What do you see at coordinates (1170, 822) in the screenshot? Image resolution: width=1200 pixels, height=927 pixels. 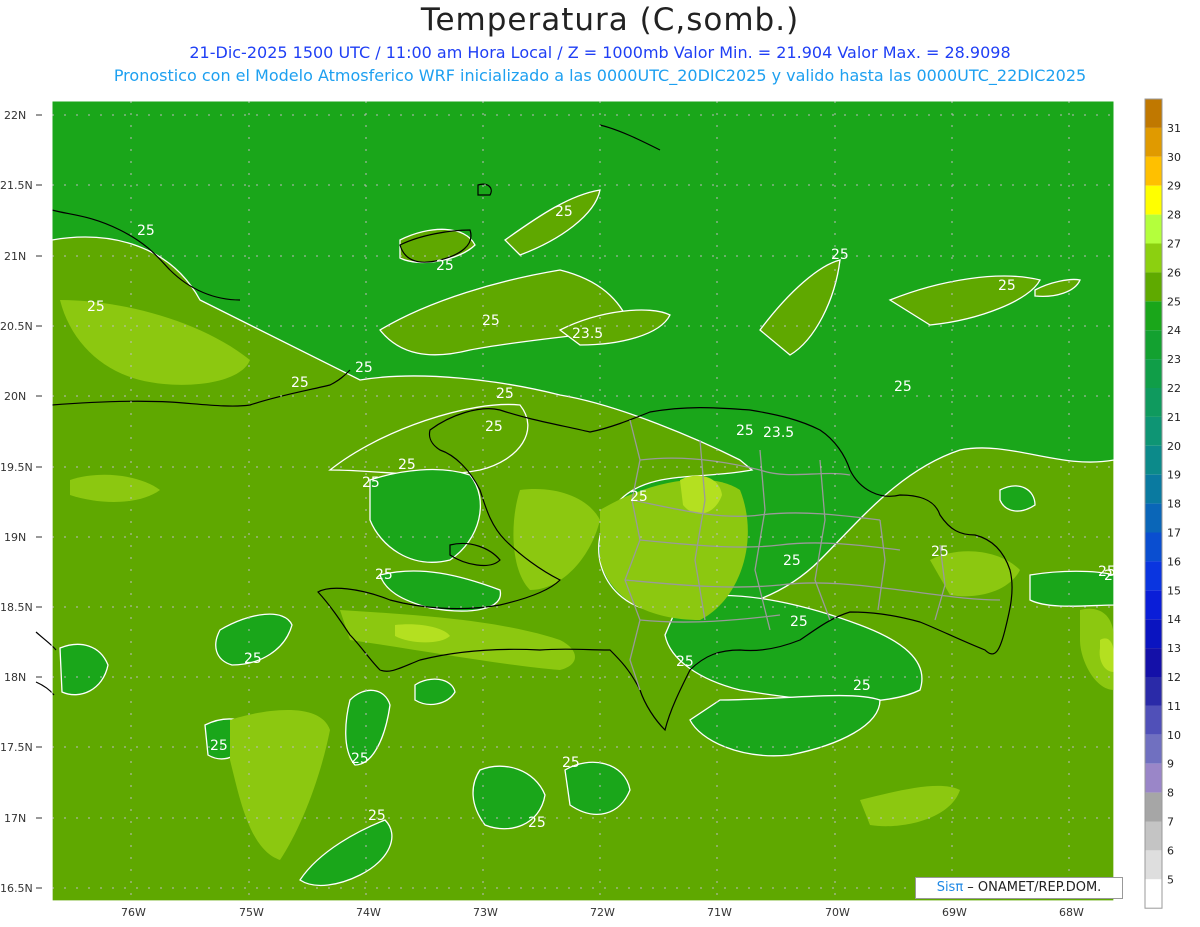 I see `colorbar-tick-label: 7` at bounding box center [1170, 822].